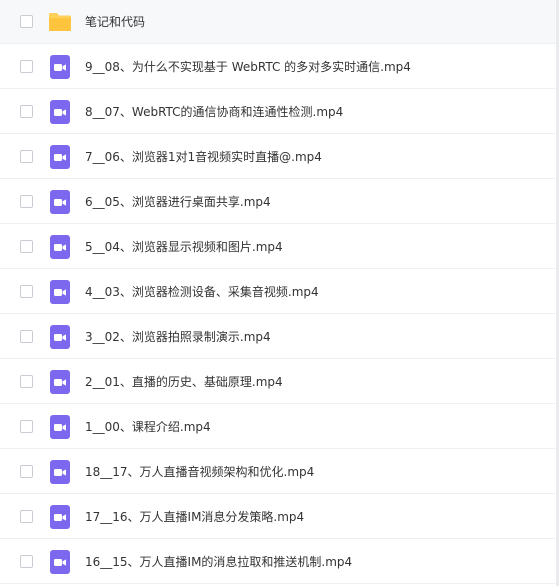 This screenshot has width=559, height=586. I want to click on file-row: 2__01、直播的历史、基础原理.mp4, so click(278, 382).